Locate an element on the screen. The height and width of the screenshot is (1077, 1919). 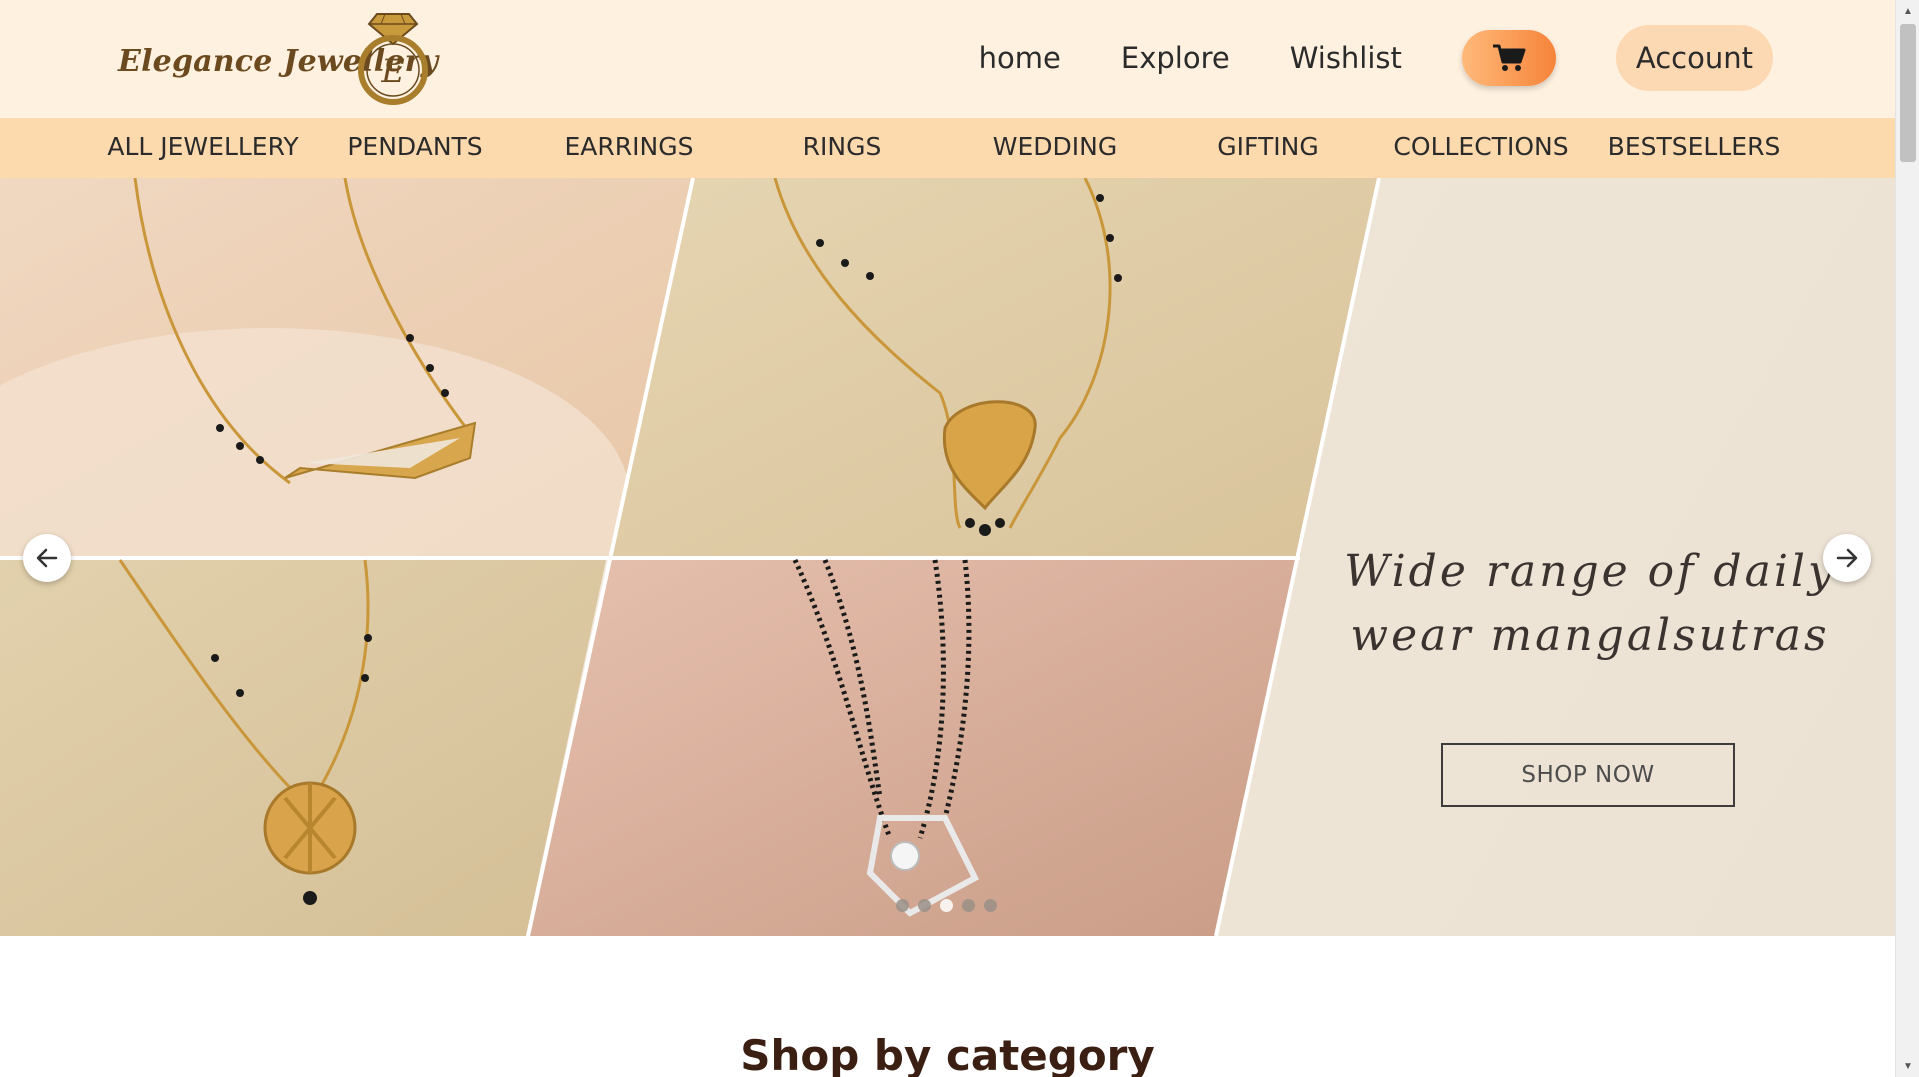
cart-button is located at coordinates (1508, 58).